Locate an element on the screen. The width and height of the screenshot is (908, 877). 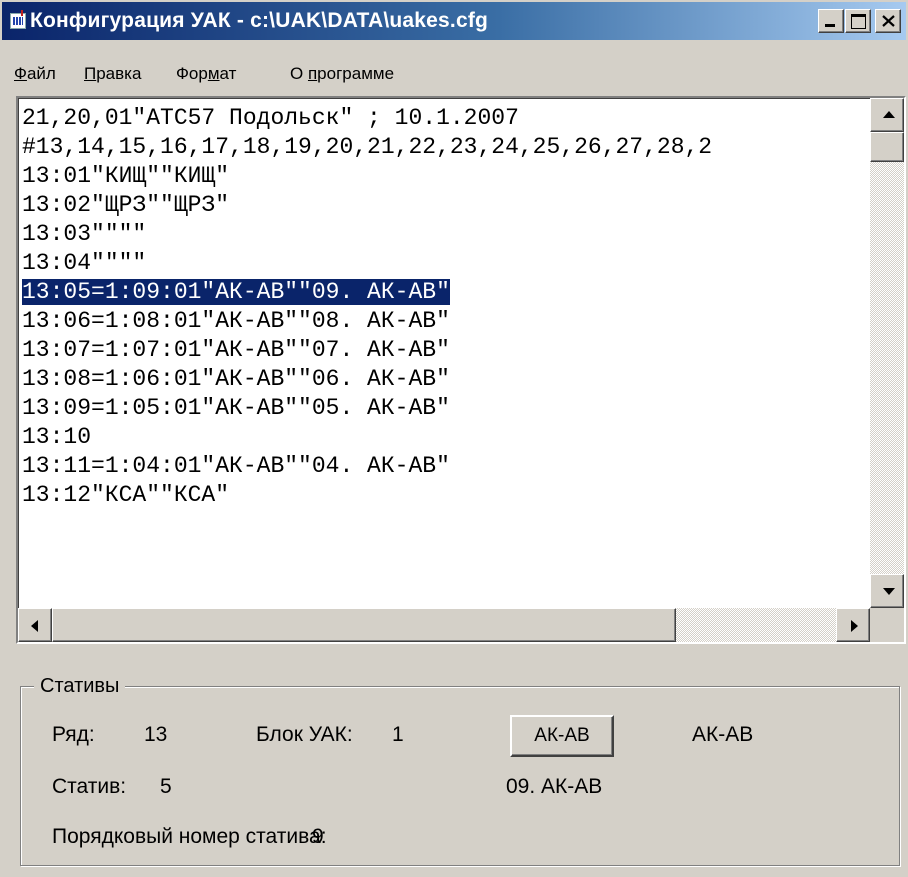
serial-label: Порядковый номер статива: is located at coordinates (189, 836).